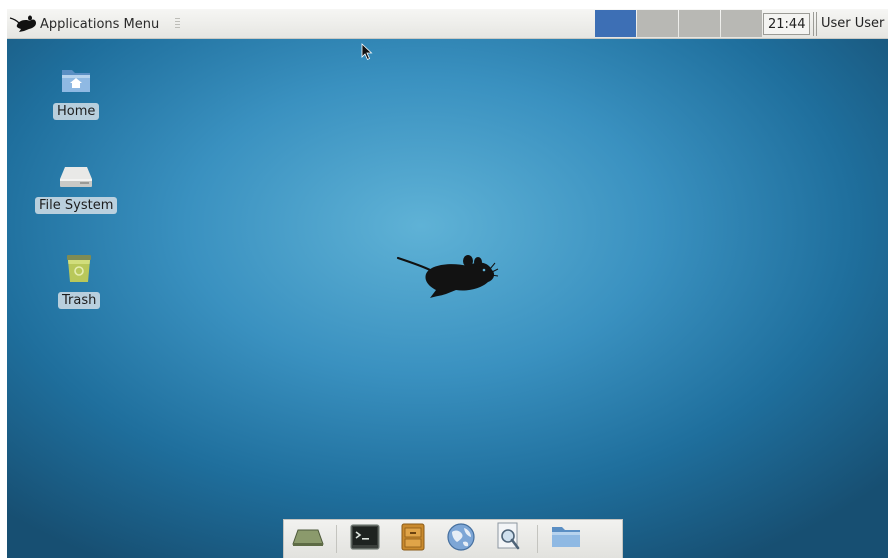 Image resolution: width=888 pixels, height=558 pixels. I want to click on search-document-icon, so click(509, 539).